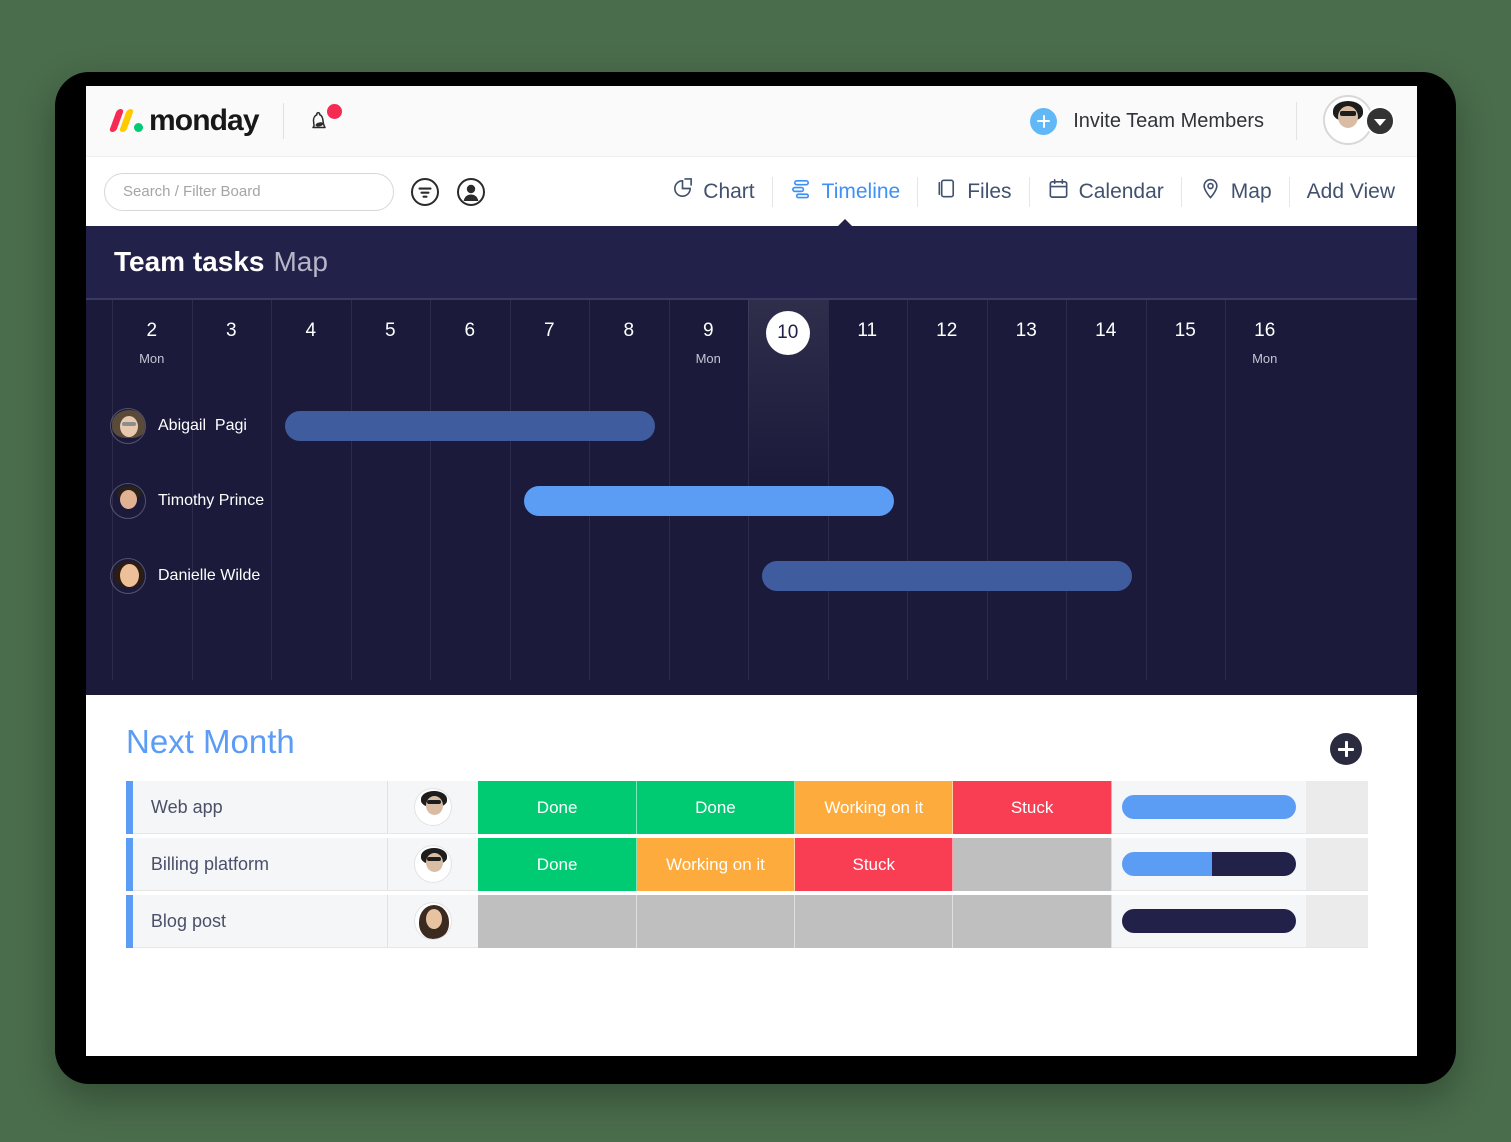  I want to click on tab-timeline: Timeline, so click(845, 205).